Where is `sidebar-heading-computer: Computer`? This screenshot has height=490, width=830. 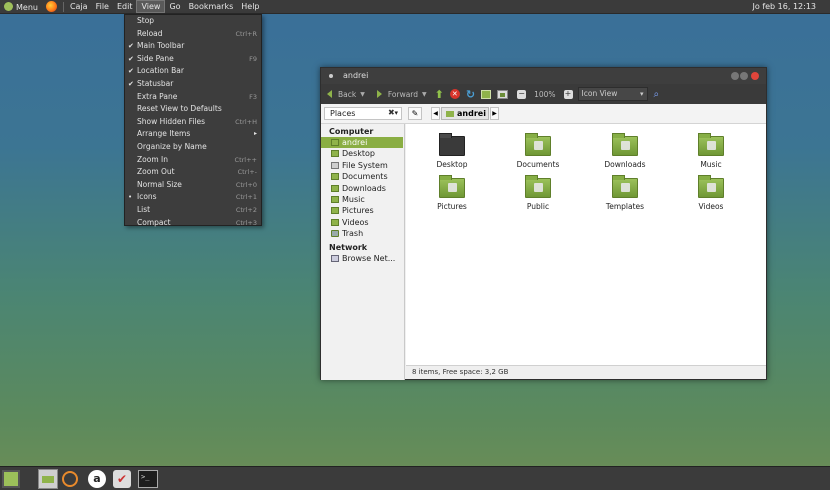
sidebar-heading-computer: Computer is located at coordinates (351, 131).